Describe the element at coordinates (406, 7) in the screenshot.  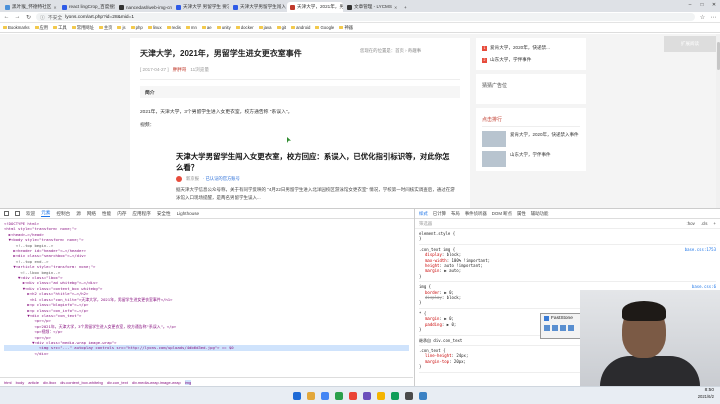
I see `new-tab-button: +` at that location.